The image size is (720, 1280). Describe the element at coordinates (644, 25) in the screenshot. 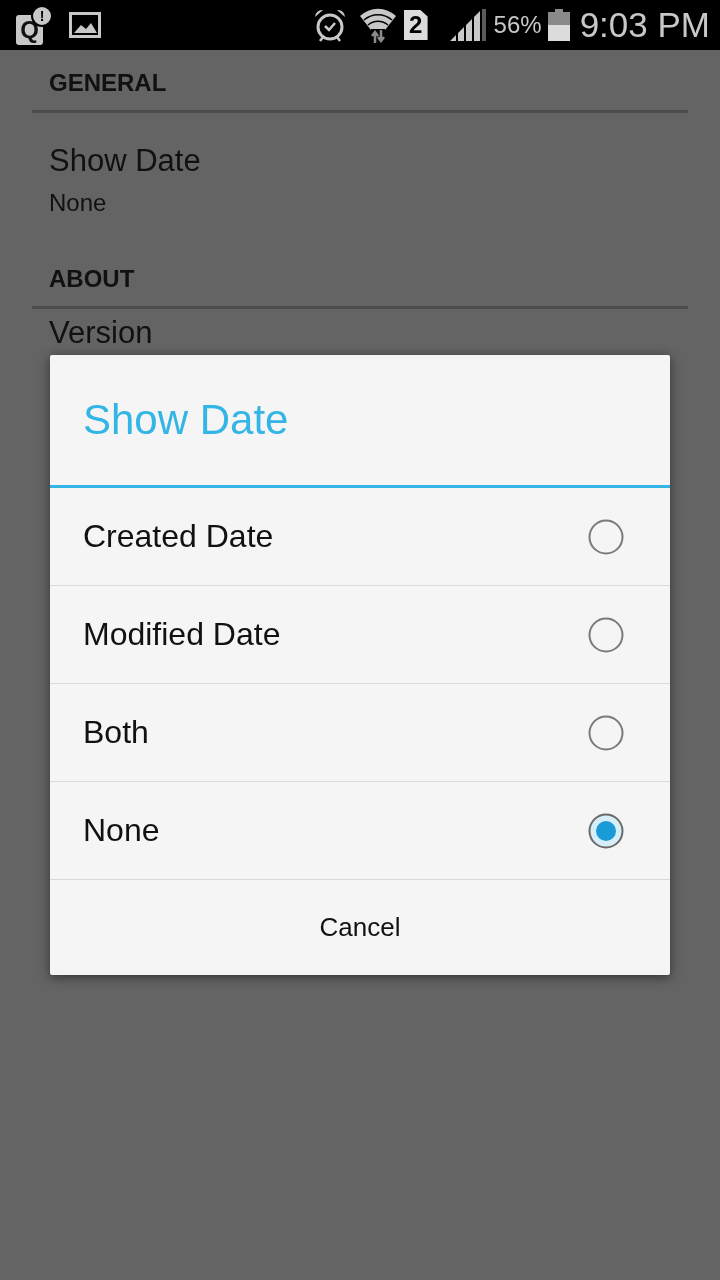

I see `clock-time: 9:03 PM` at that location.